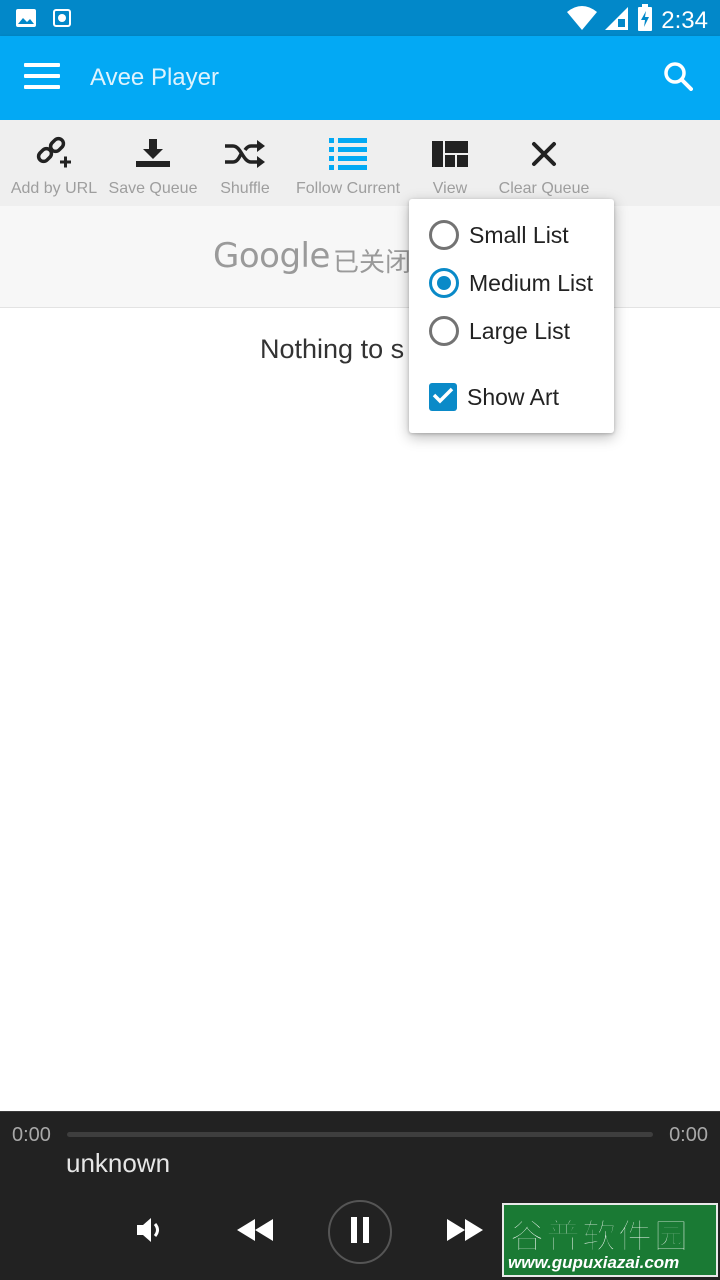 The image size is (720, 1280). Describe the element at coordinates (684, 20) in the screenshot. I see `status-time: 2:34` at that location.